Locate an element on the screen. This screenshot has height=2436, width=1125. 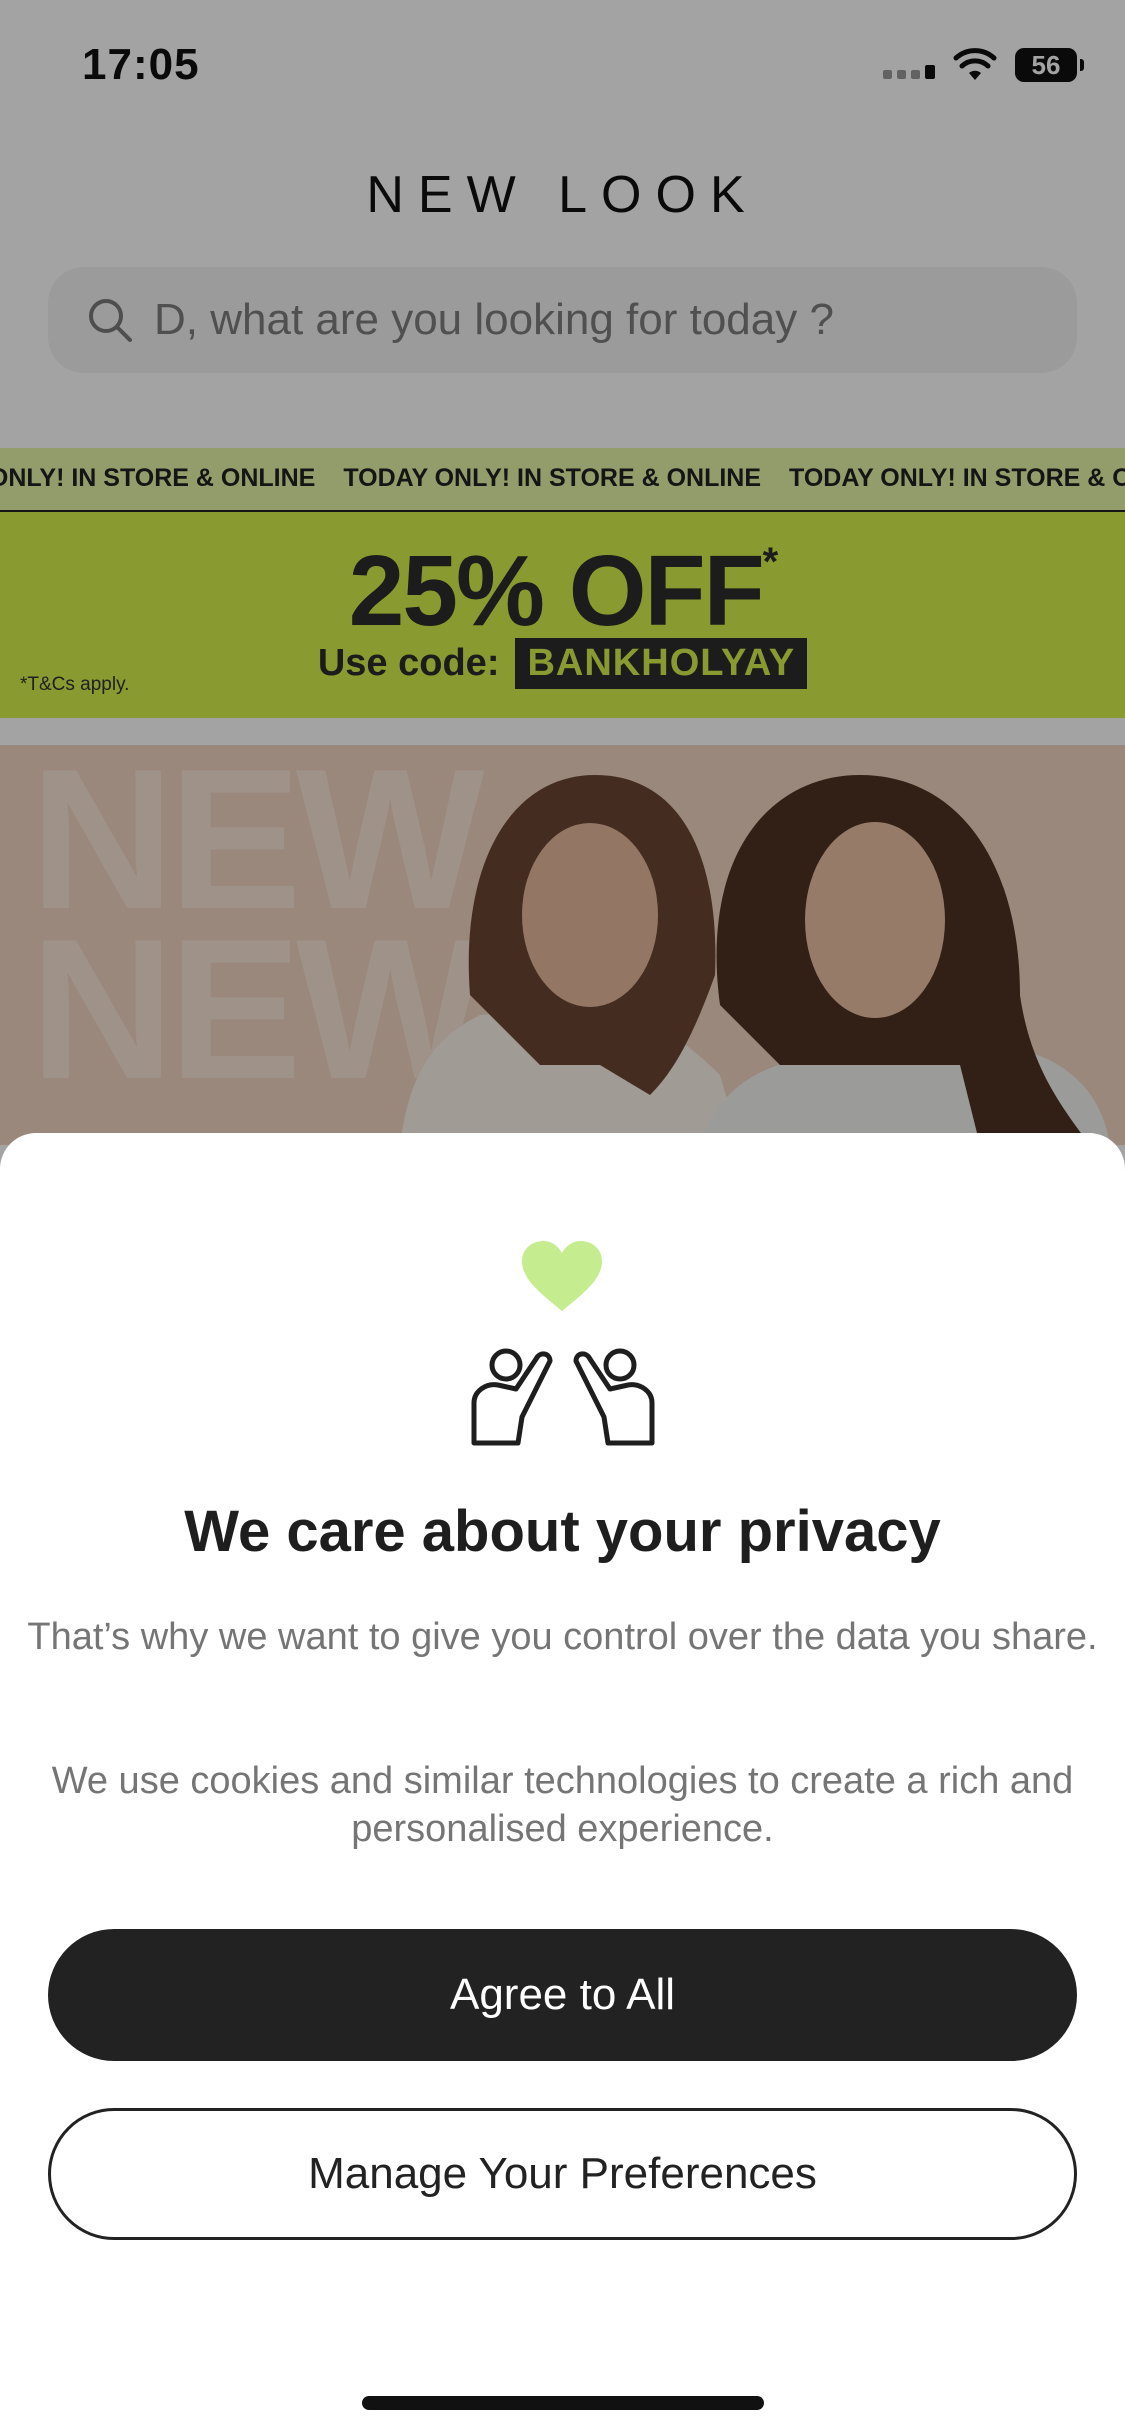
consent-title: We care about your privacy is located at coordinates (562, 1531).